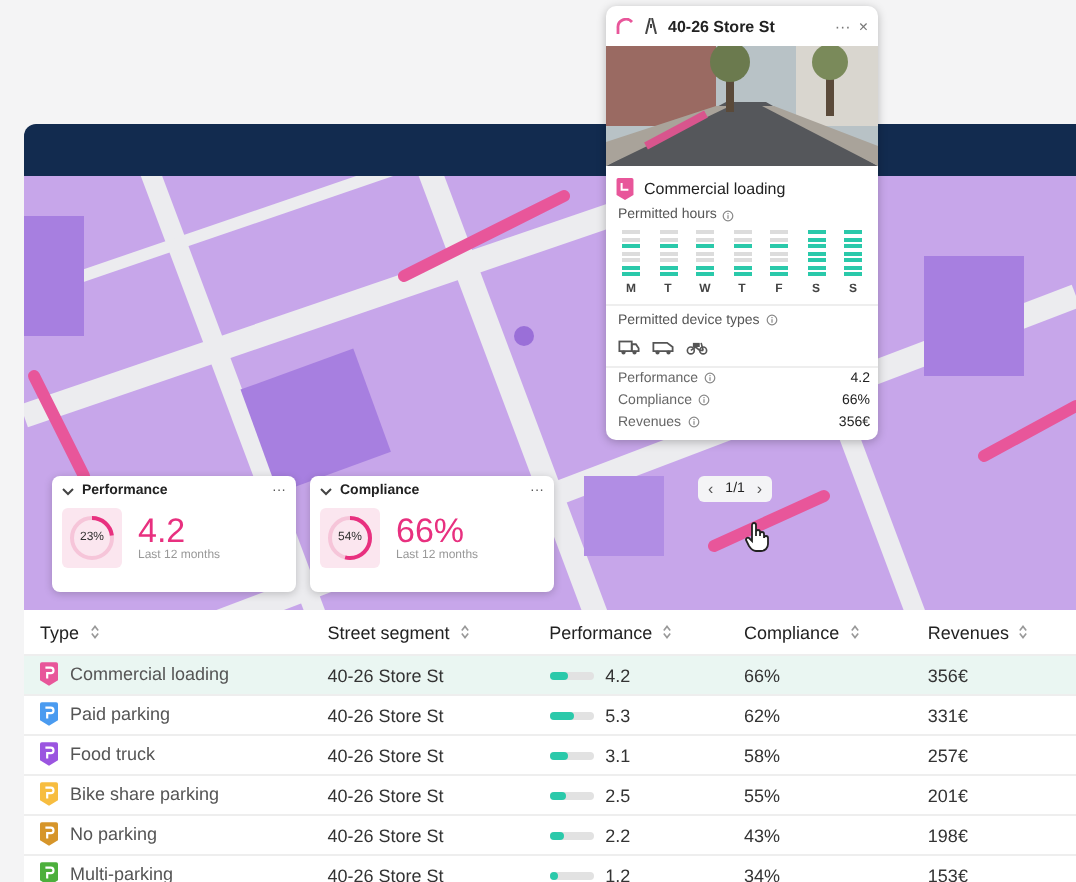 This screenshot has height=882, width=1076. What do you see at coordinates (601, 632) in the screenshot?
I see `column-header: Performance` at bounding box center [601, 632].